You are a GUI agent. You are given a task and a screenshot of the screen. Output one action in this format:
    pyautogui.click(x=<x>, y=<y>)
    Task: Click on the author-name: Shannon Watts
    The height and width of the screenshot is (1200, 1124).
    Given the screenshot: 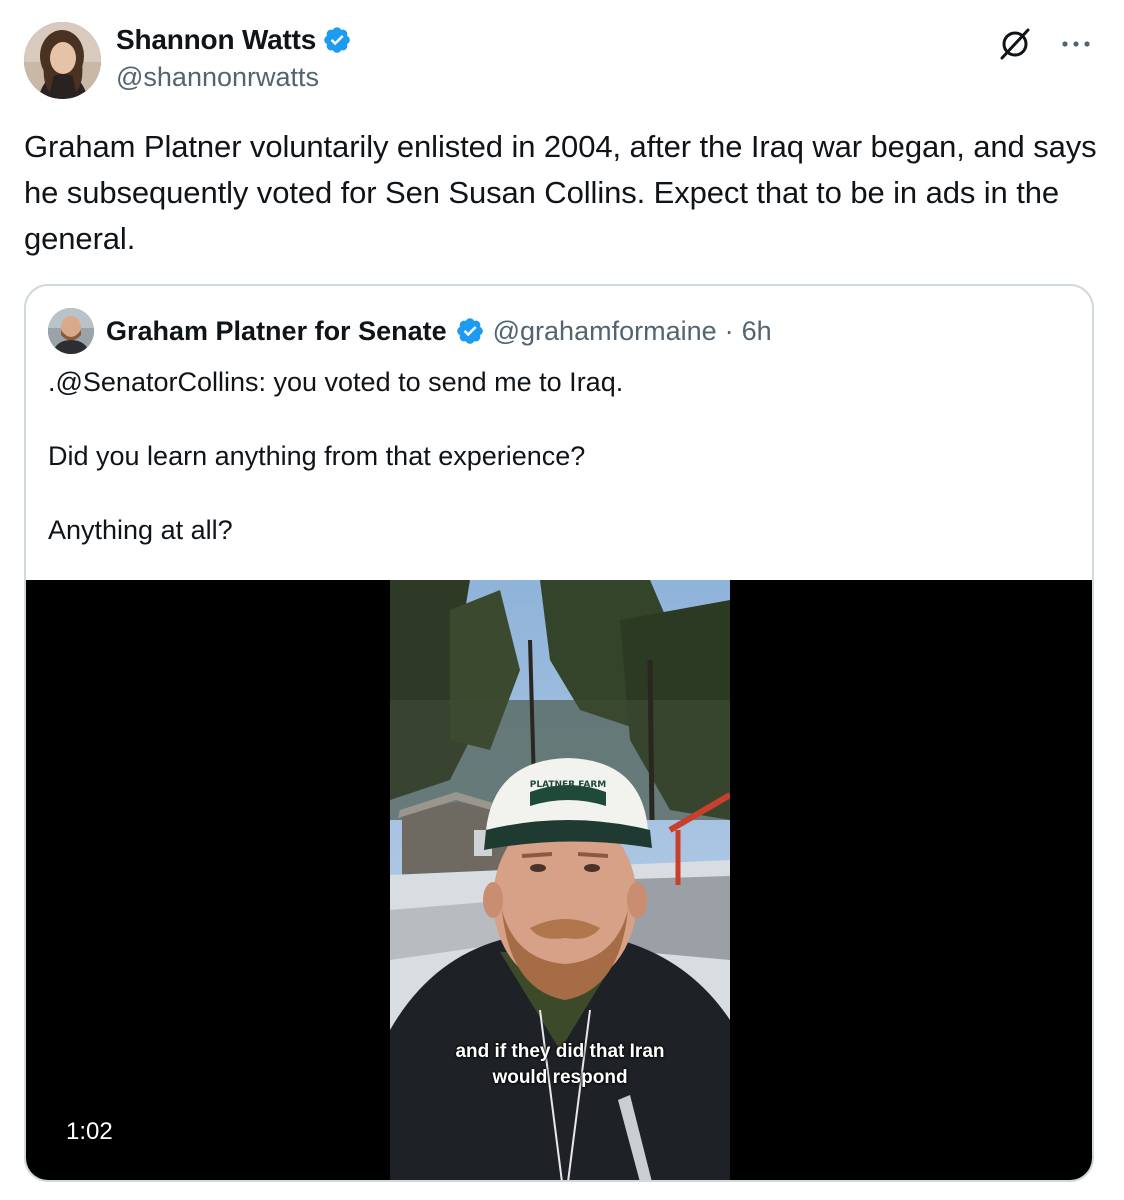 What is the action you would take?
    pyautogui.click(x=216, y=40)
    